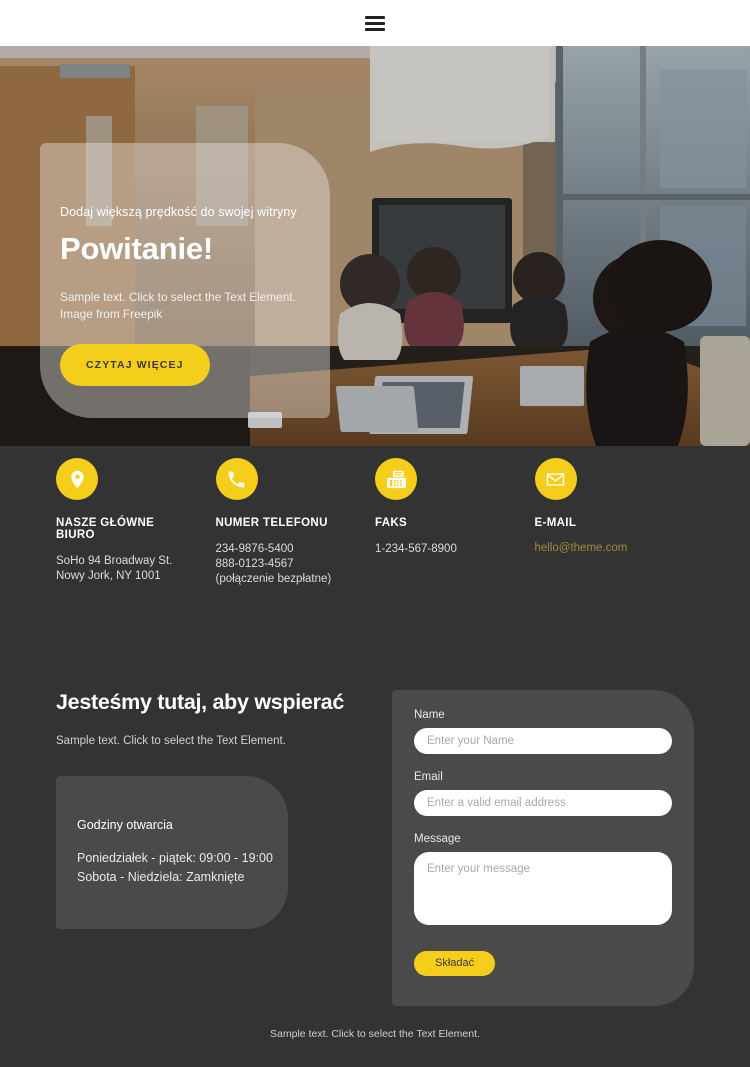 The height and width of the screenshot is (1067, 750). Describe the element at coordinates (105, 529) in the screenshot. I see `contact-title: NASZE GŁÓWNE BIURO` at that location.